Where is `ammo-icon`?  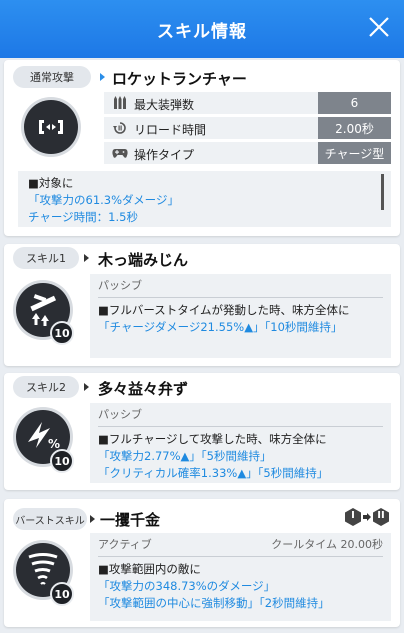
ammo-icon is located at coordinates (120, 102).